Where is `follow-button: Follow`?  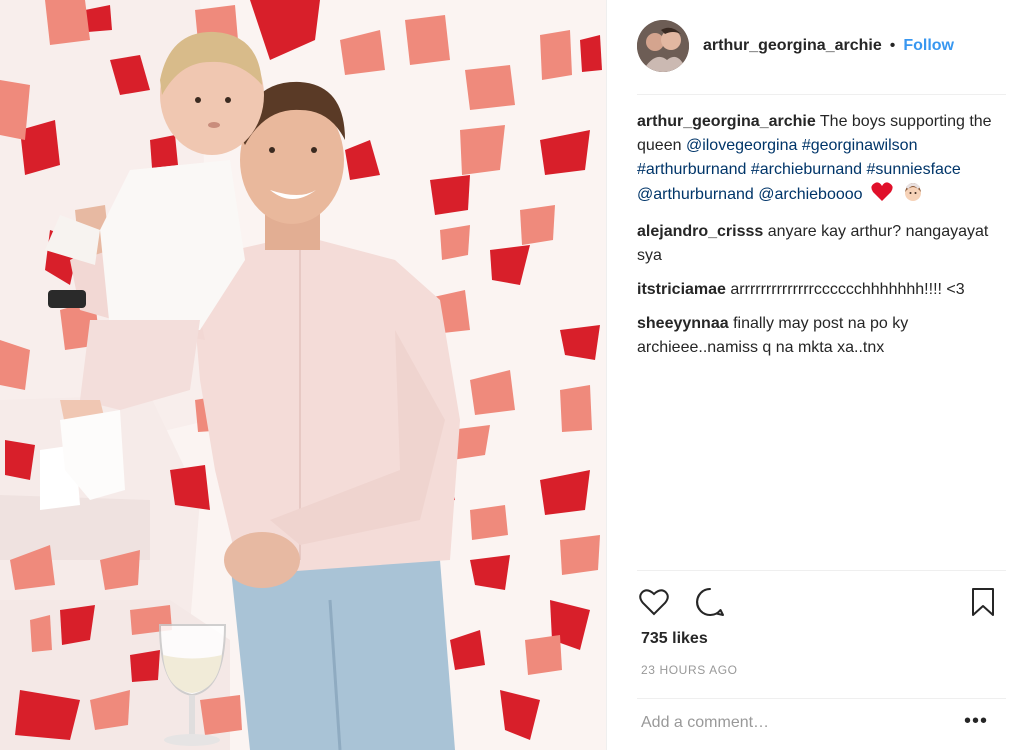 follow-button: Follow is located at coordinates (928, 46).